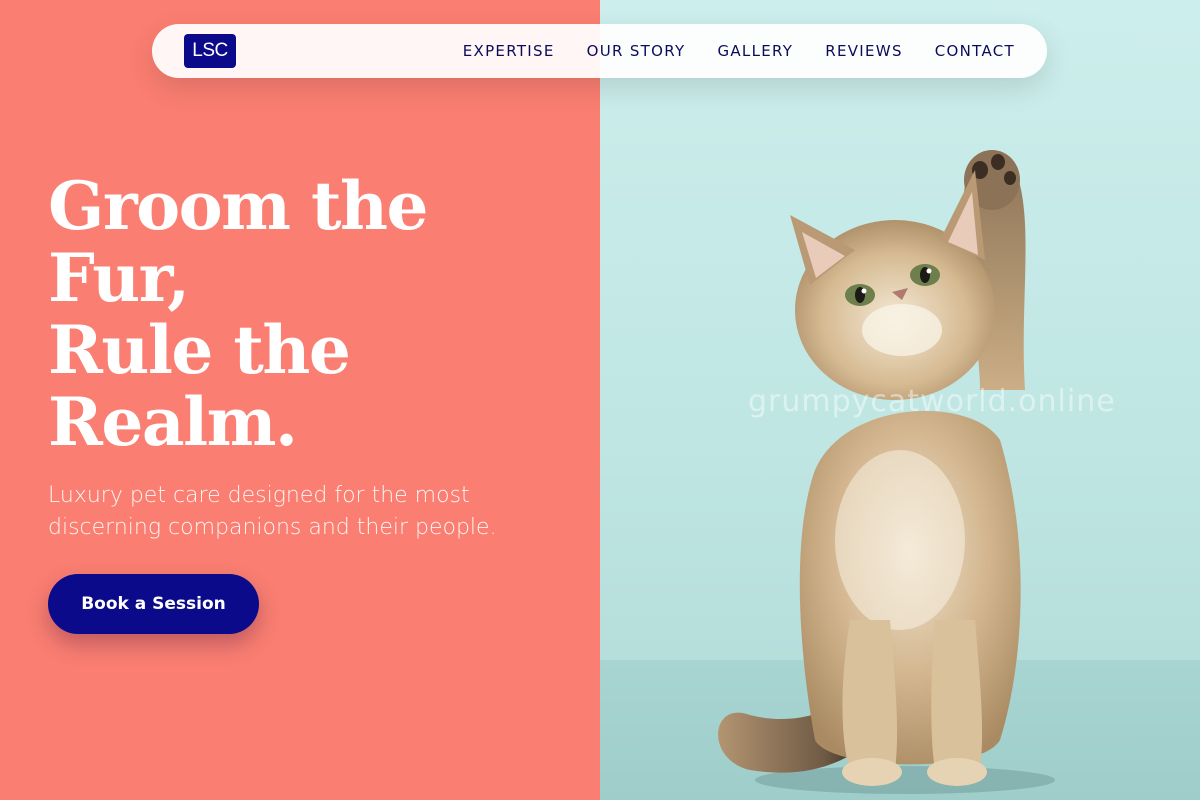  Describe the element at coordinates (199, 350) in the screenshot. I see `headline-line: Rule the` at that location.